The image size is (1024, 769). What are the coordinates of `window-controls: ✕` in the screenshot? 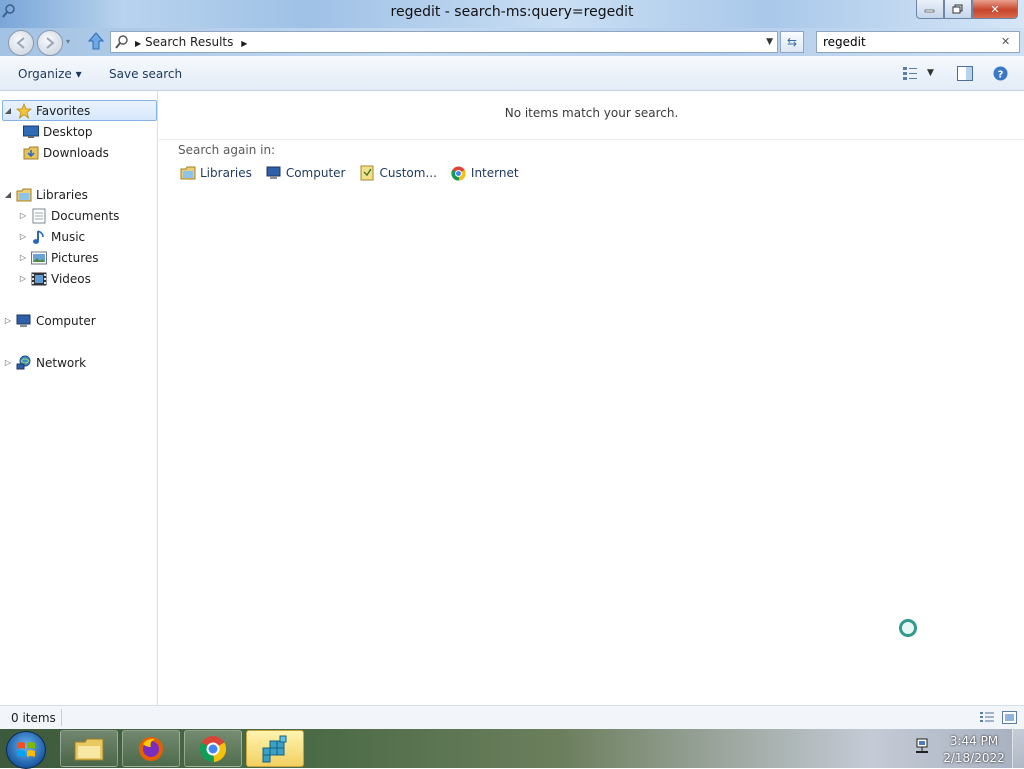 It's located at (967, 10).